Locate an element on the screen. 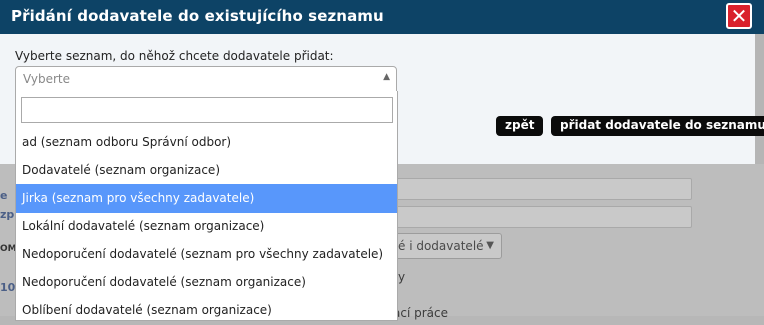  dropdown-search-input is located at coordinates (207, 110).